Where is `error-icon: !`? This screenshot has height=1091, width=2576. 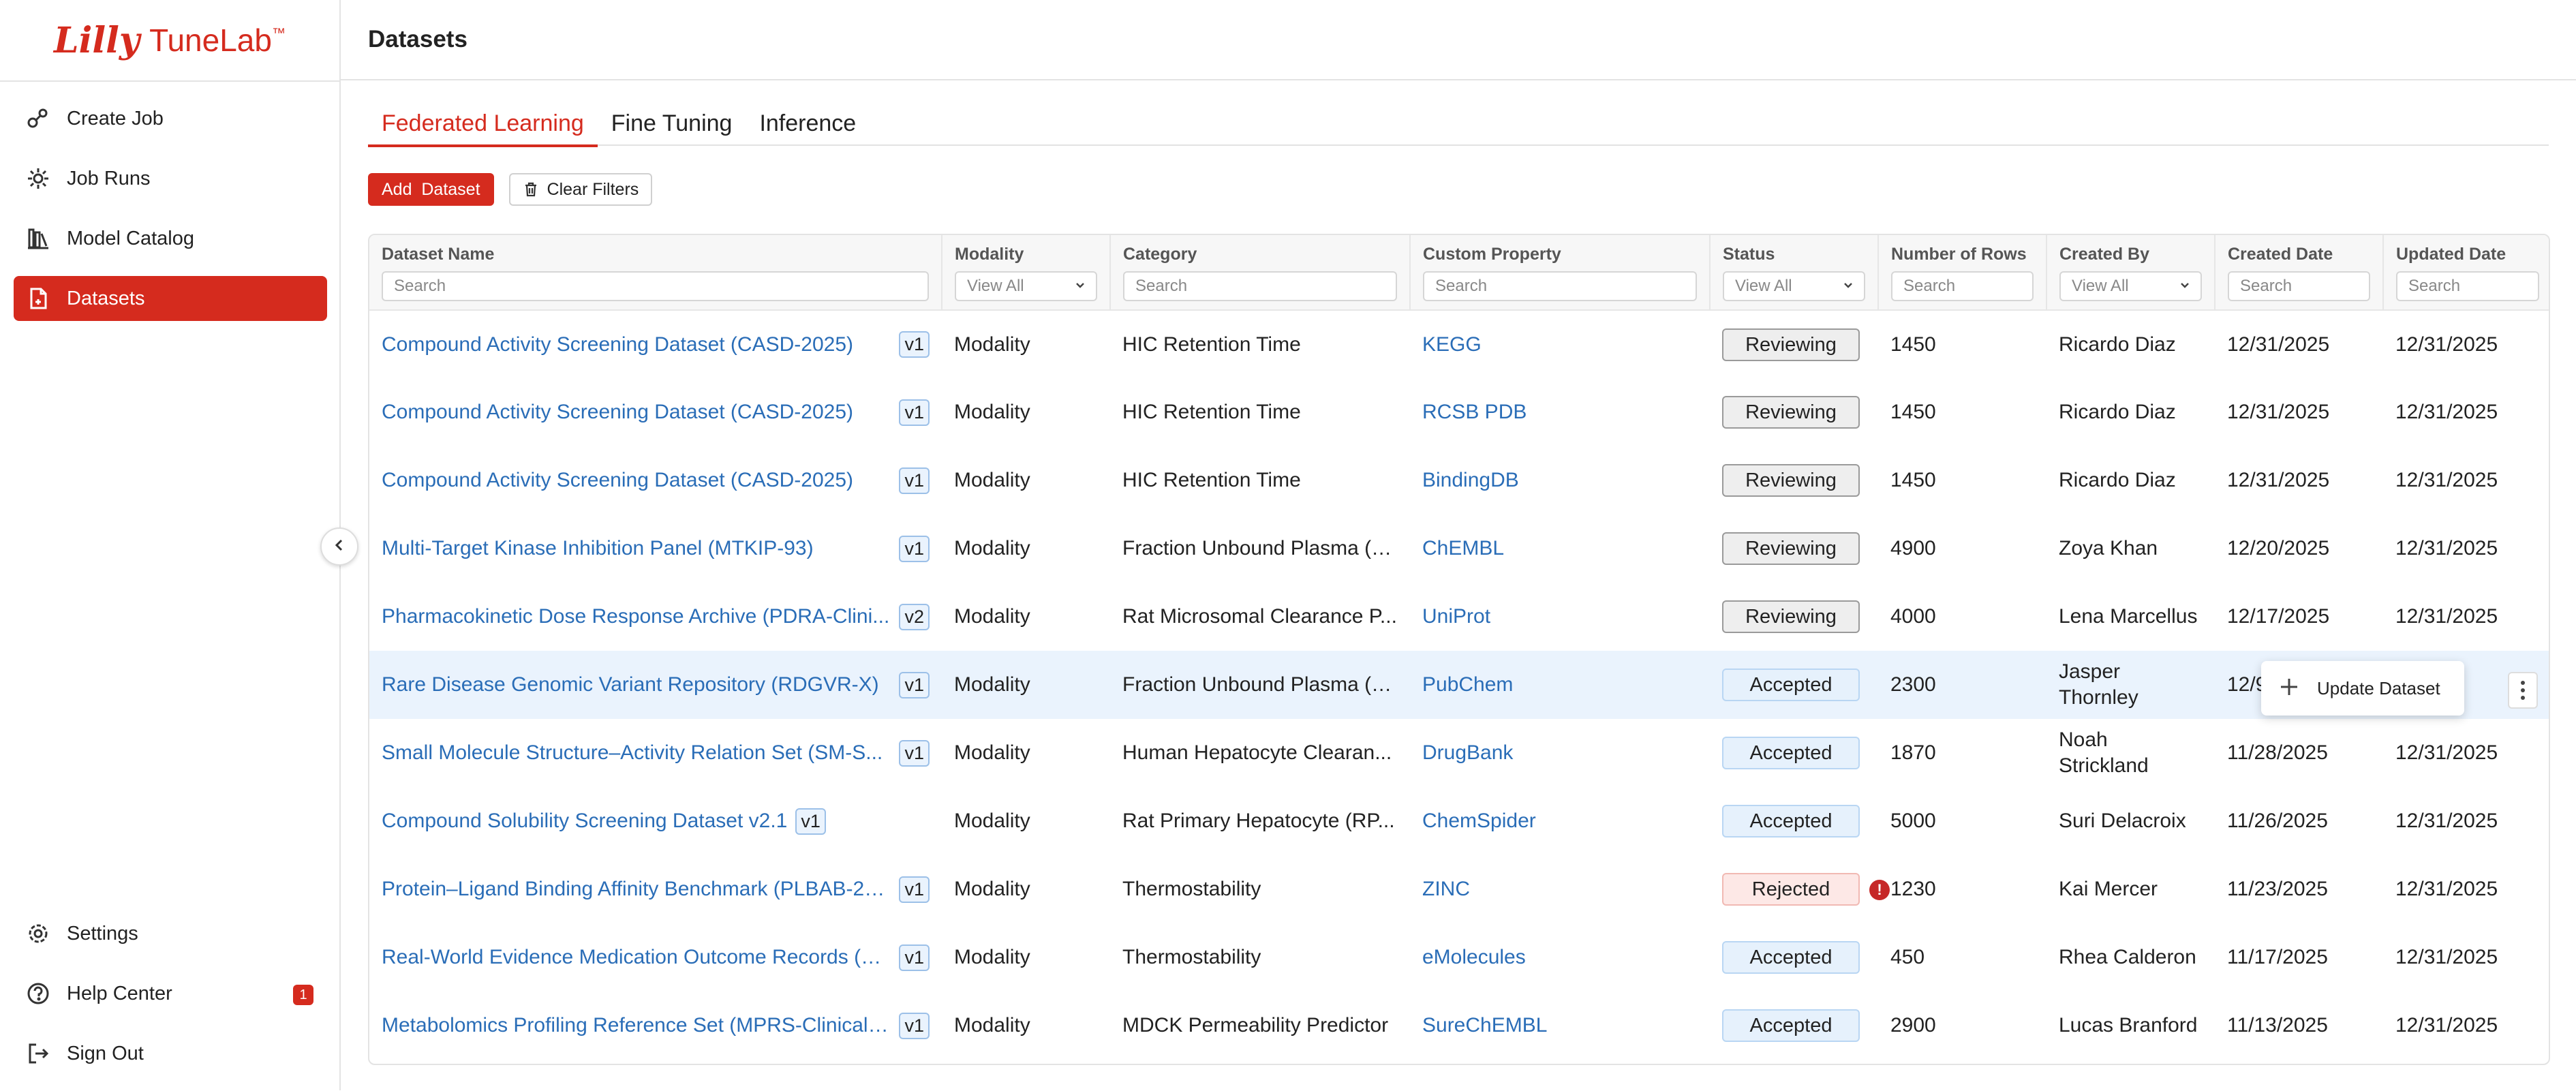
error-icon: ! is located at coordinates (1880, 890).